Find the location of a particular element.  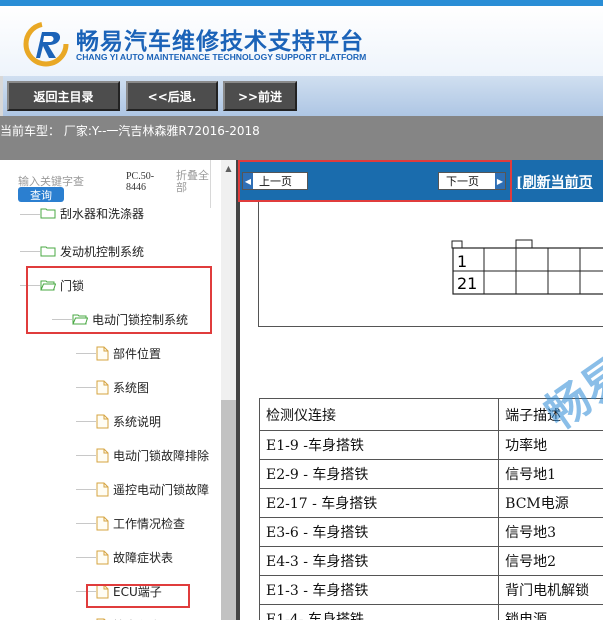

table-row: E1-4- 车身搭铁 锁电源 is located at coordinates (430, 612).